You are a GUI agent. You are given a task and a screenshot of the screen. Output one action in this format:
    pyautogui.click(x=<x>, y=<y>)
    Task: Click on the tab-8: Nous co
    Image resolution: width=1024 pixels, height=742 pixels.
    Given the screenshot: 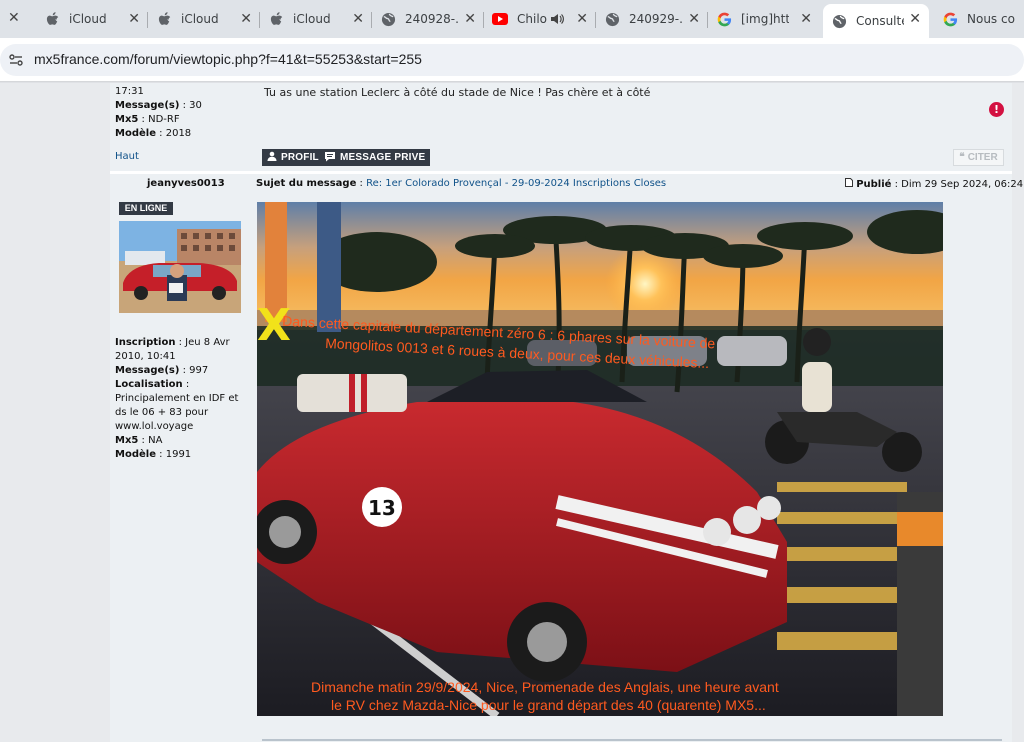 What is the action you would take?
    pyautogui.click(x=979, y=19)
    